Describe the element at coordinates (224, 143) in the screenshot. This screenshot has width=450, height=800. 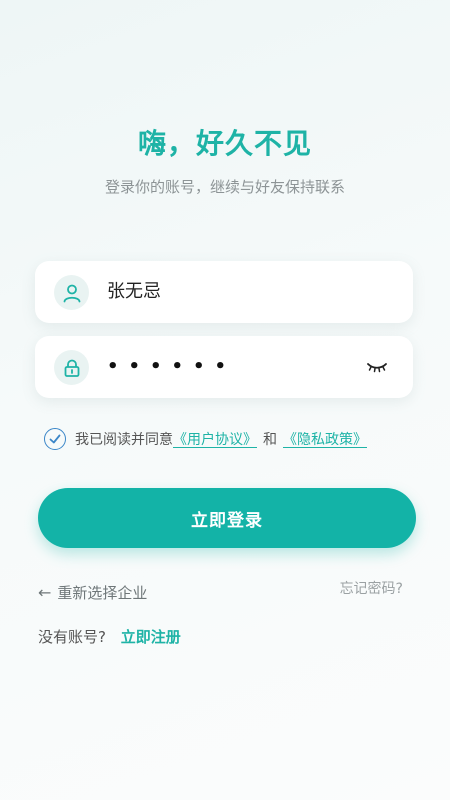
I see `page-title: 嗨，好久不见` at that location.